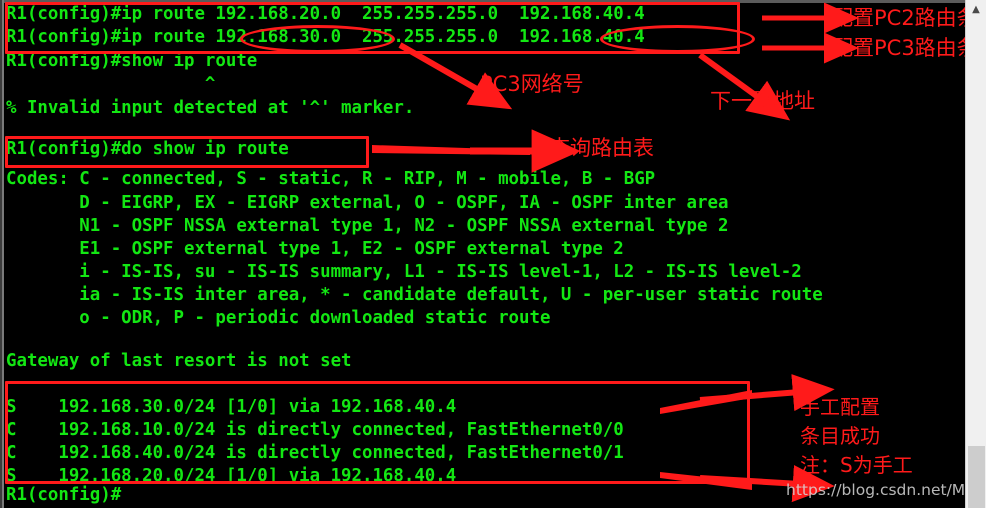 The width and height of the screenshot is (986, 508). Describe the element at coordinates (975, 254) in the screenshot. I see `vertical-scrollbar: ▲` at that location.